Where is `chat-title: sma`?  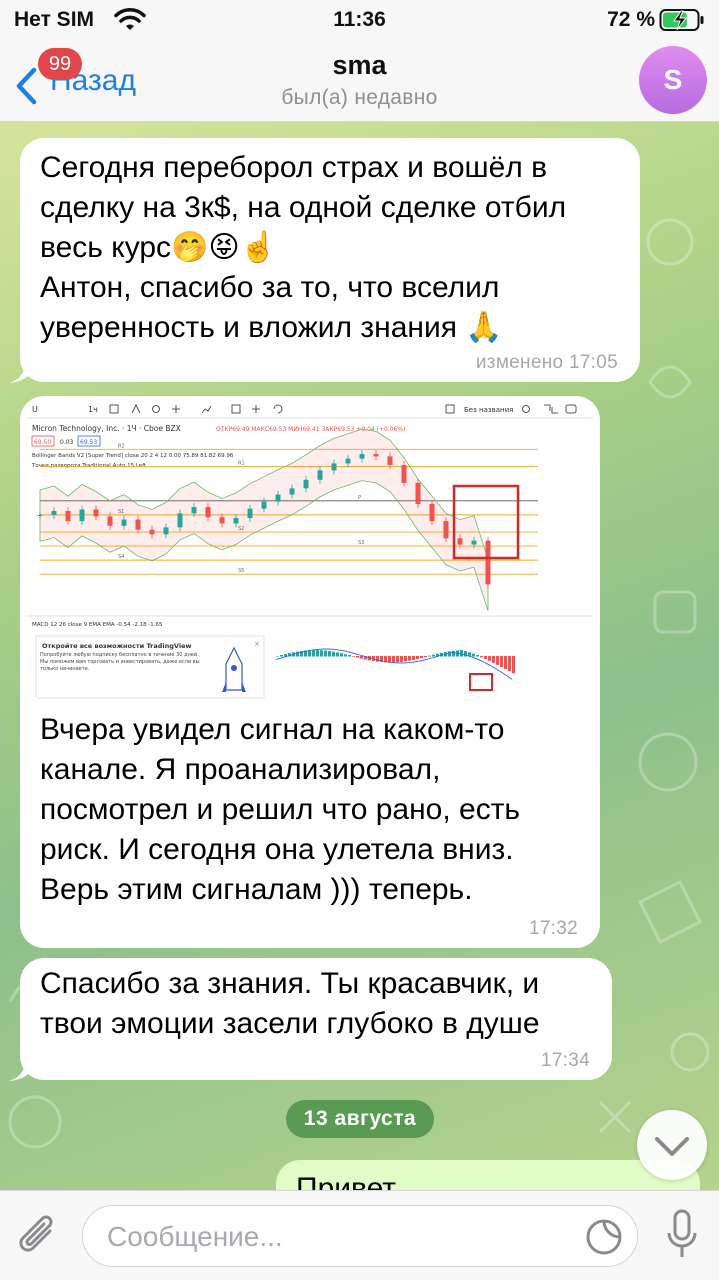 chat-title: sma is located at coordinates (359, 65).